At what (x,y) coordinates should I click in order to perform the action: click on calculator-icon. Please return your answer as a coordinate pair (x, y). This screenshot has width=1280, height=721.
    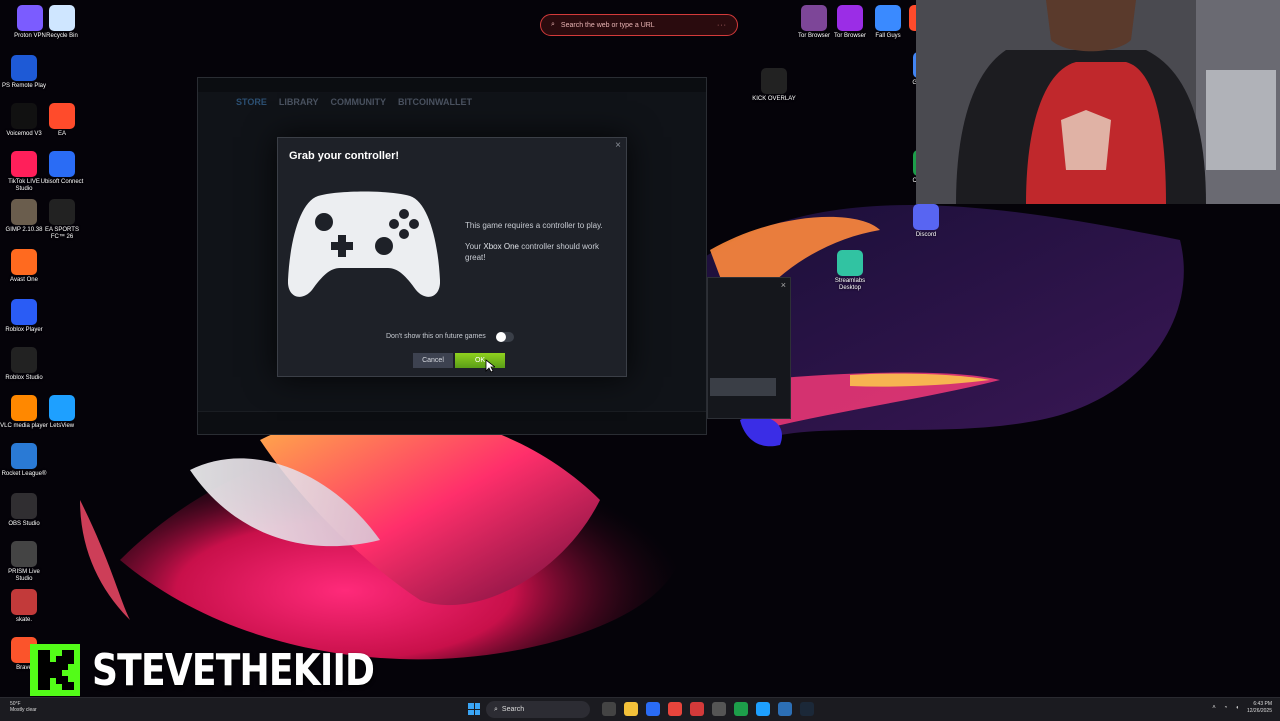
    Looking at the image, I should click on (719, 709).